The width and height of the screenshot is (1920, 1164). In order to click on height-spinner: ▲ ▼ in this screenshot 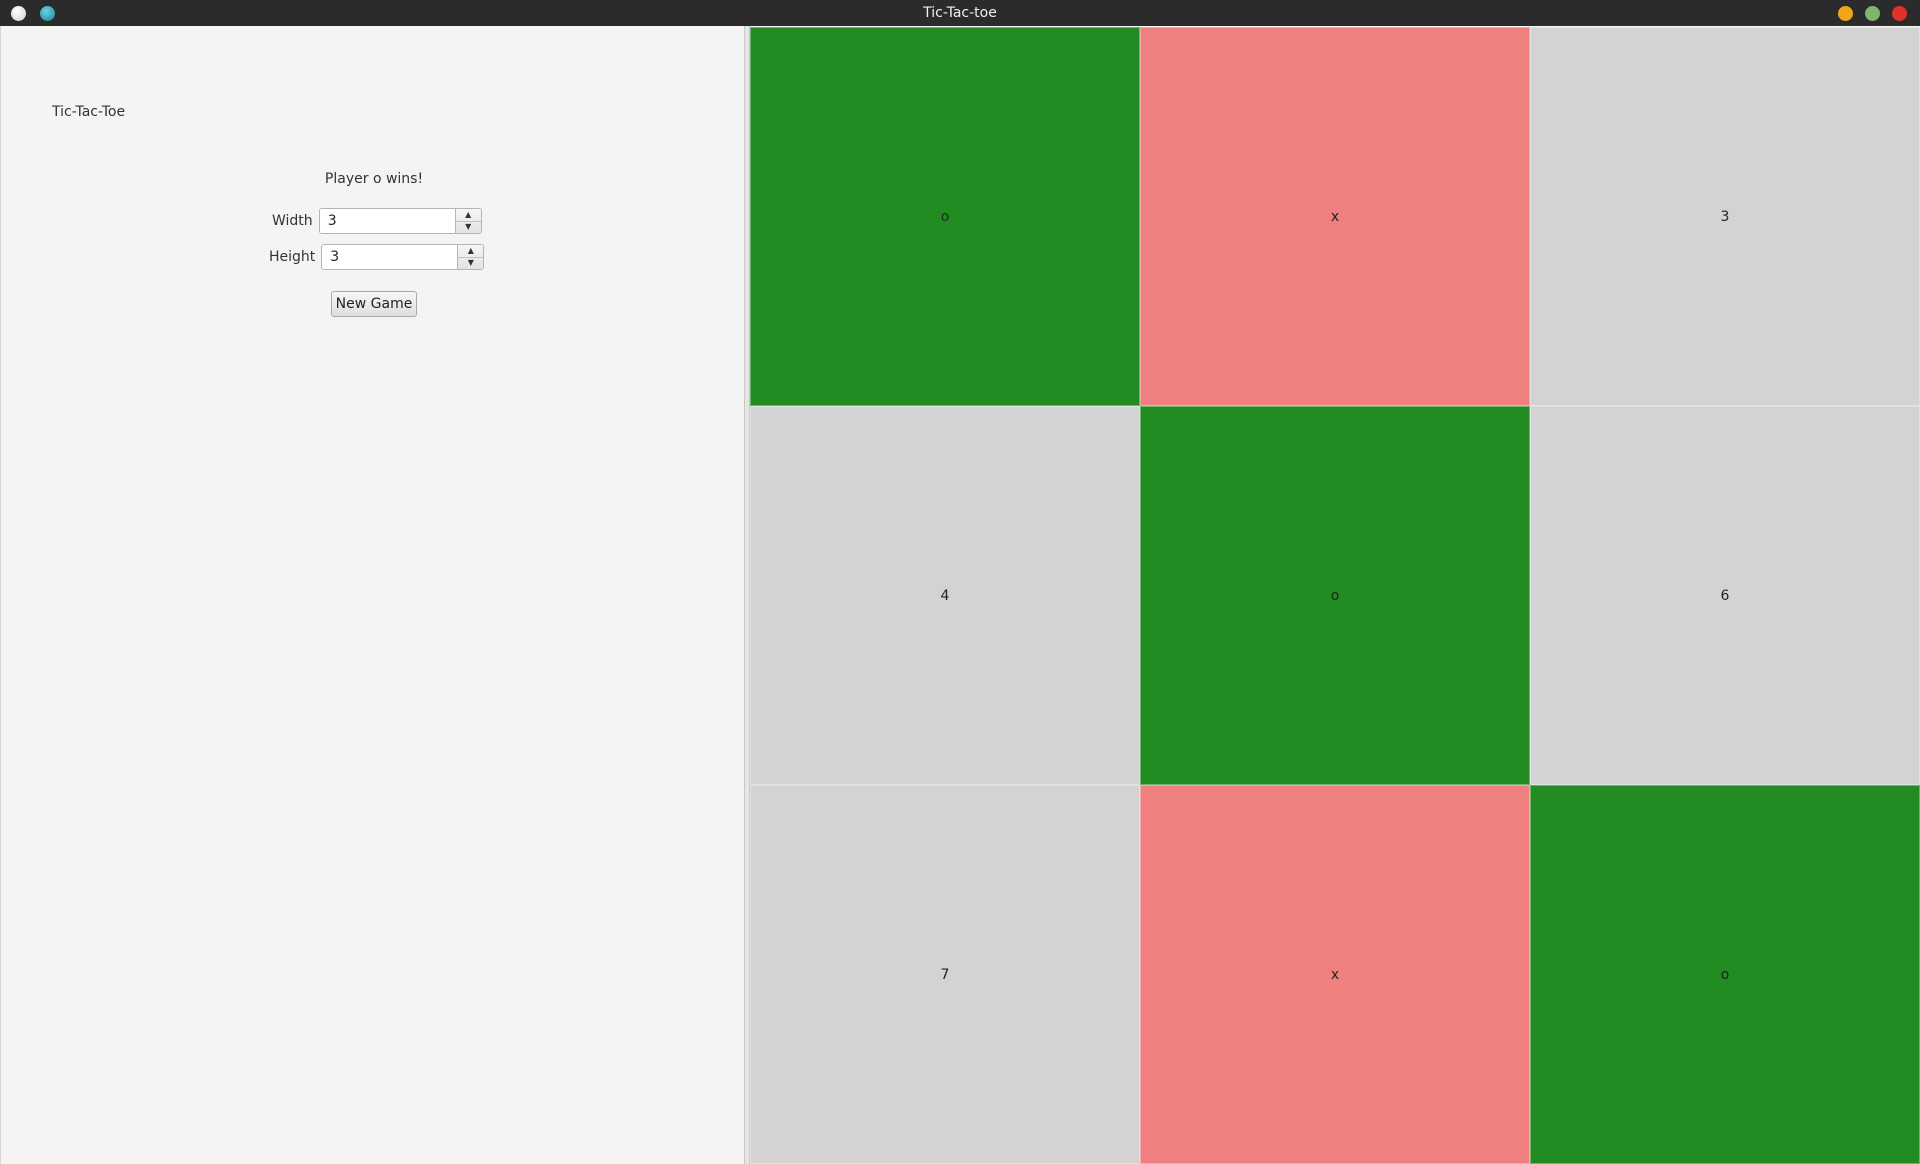, I will do `click(403, 257)`.